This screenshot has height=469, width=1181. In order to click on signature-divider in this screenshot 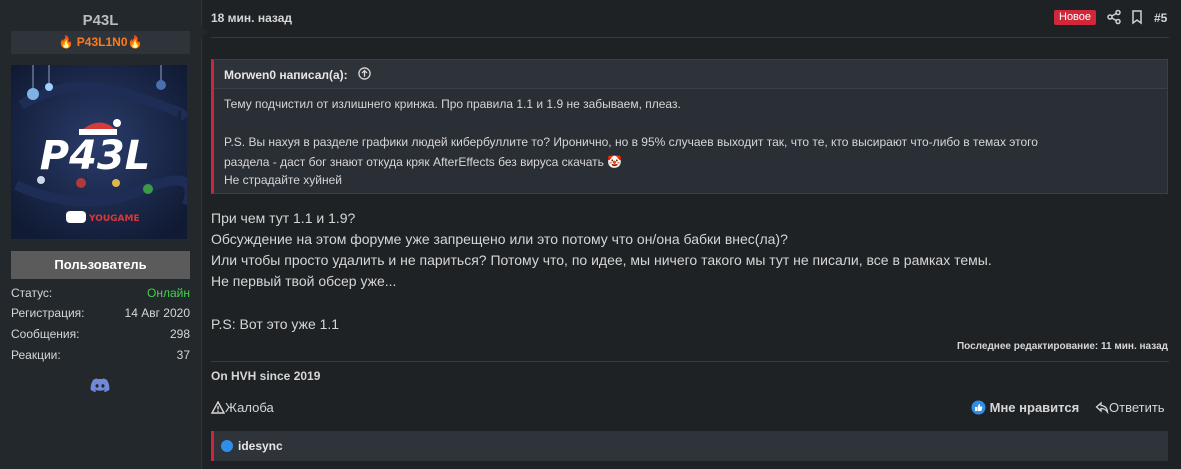, I will do `click(690, 361)`.